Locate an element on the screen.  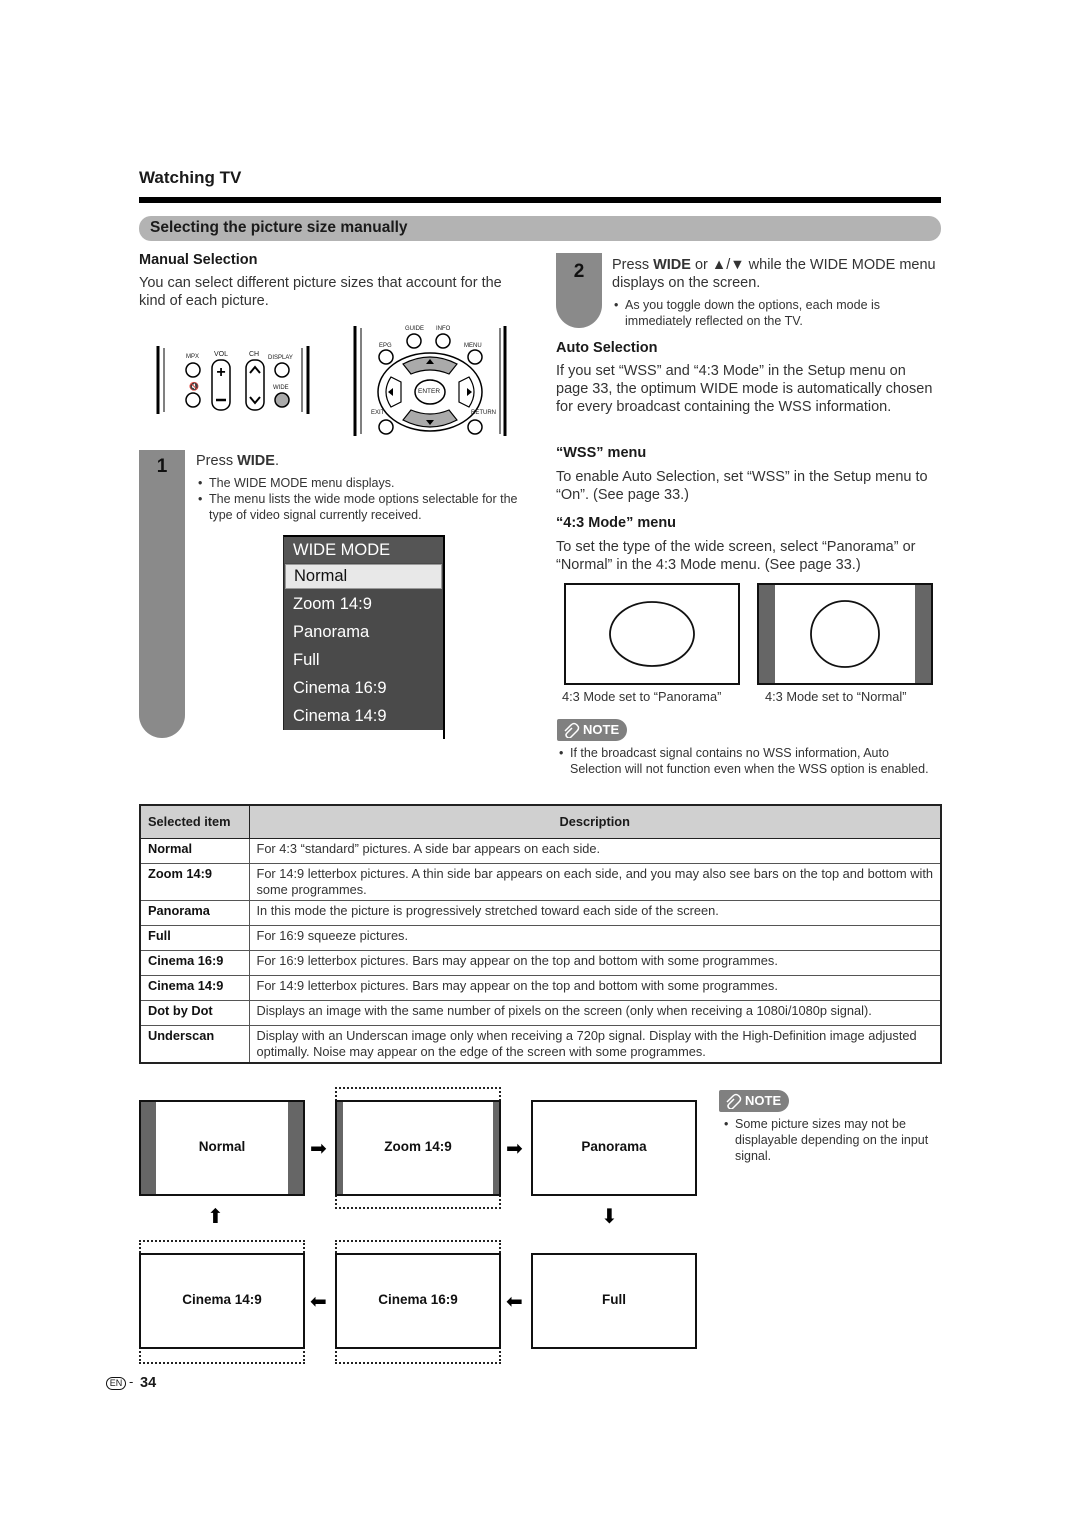
vol-label: VOL is located at coordinates (221, 354).